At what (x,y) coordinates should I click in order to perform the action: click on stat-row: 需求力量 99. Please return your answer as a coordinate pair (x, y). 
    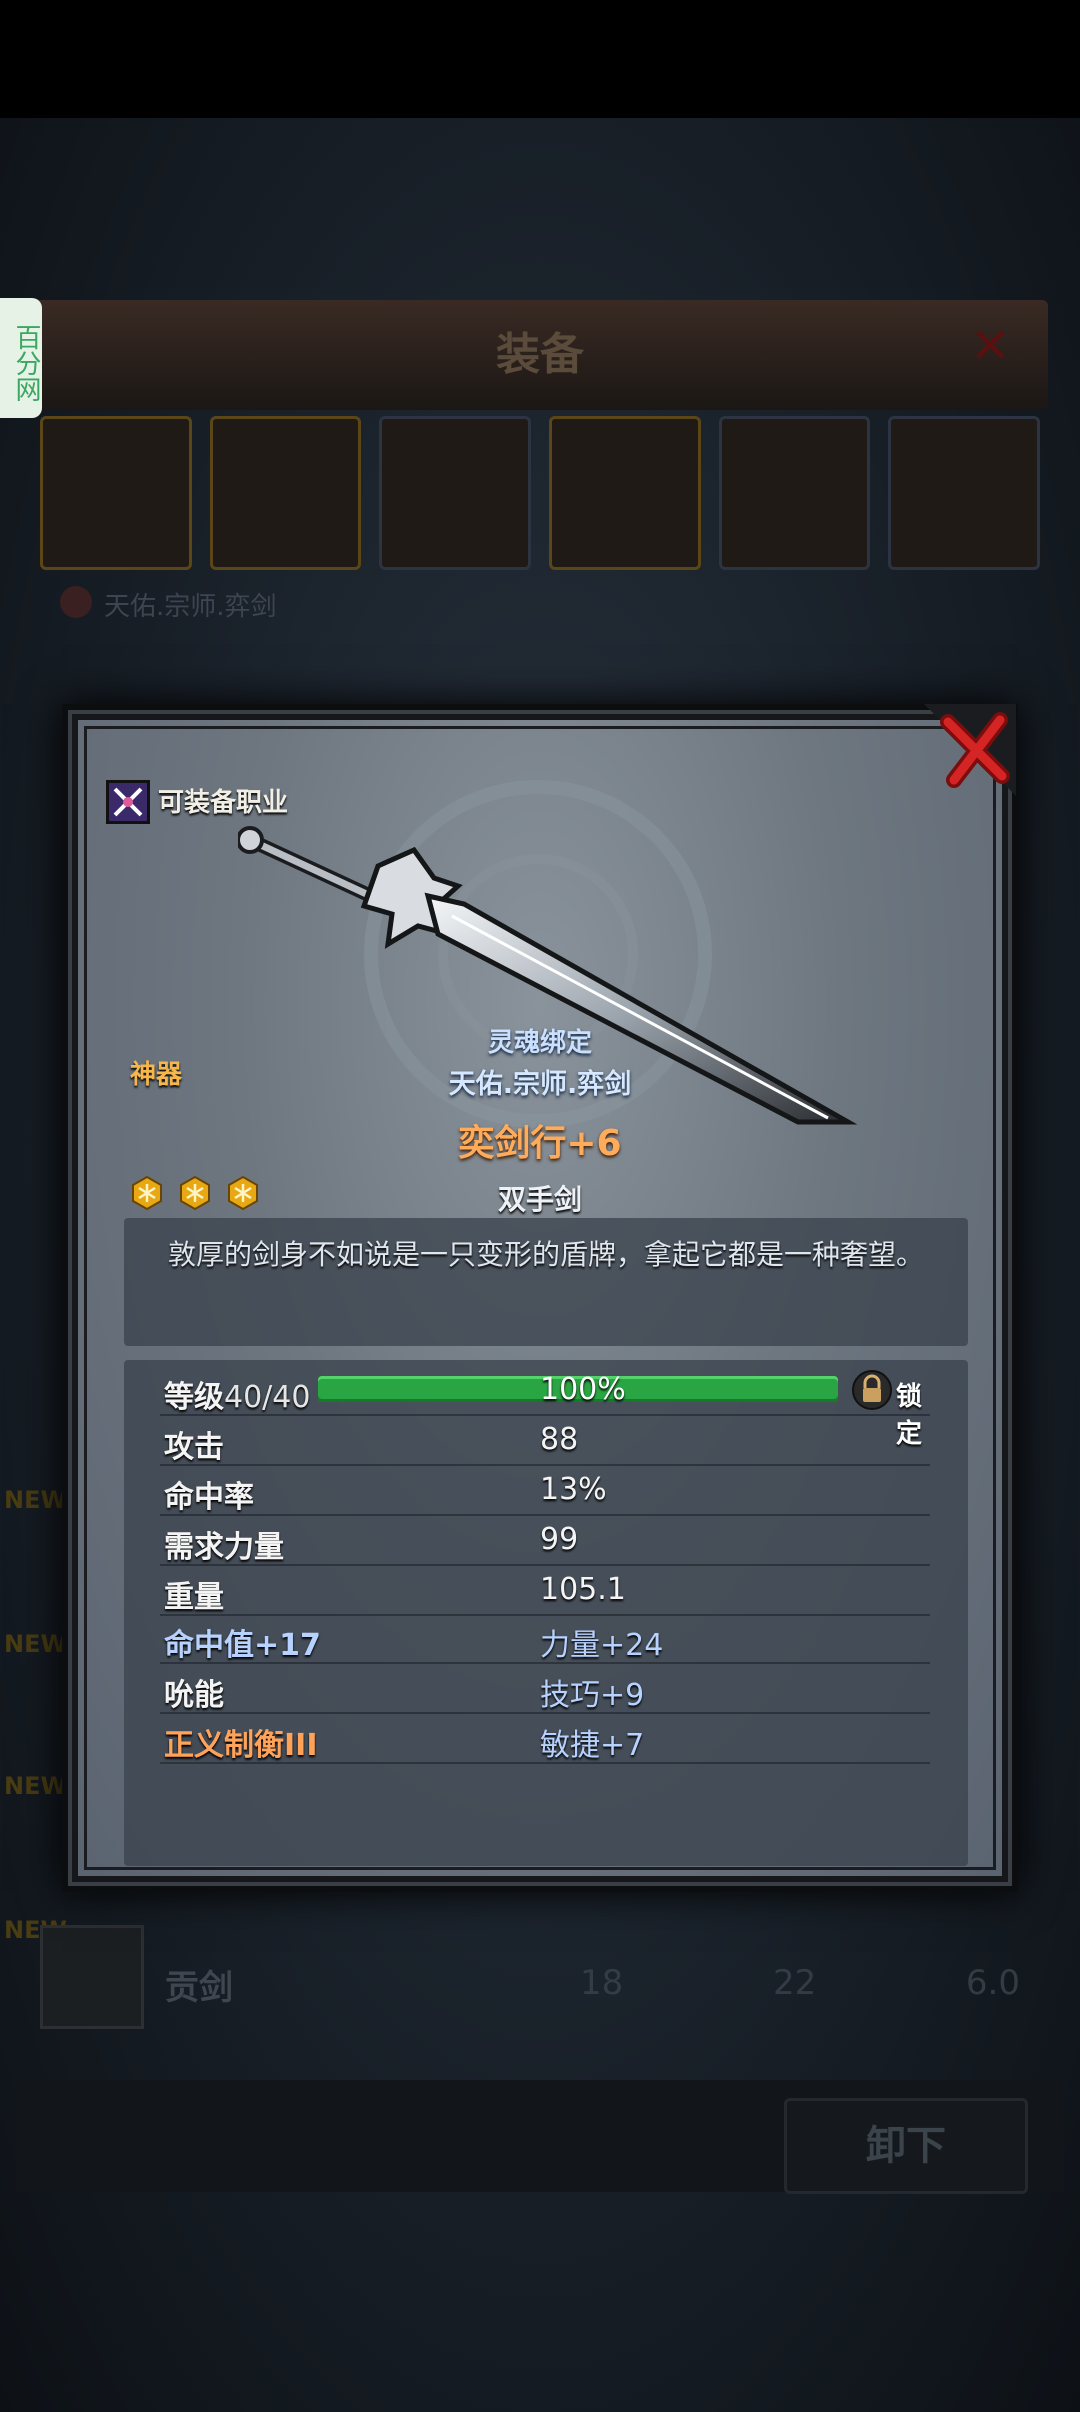
    Looking at the image, I should click on (545, 1541).